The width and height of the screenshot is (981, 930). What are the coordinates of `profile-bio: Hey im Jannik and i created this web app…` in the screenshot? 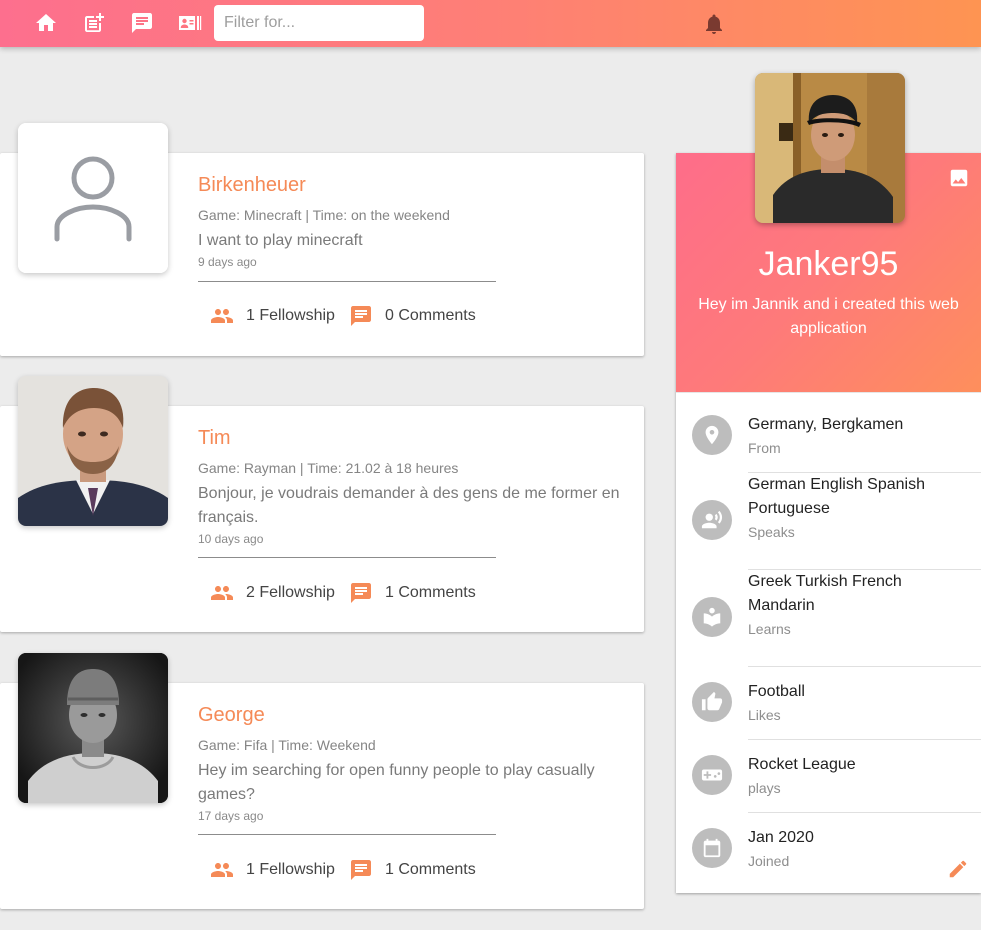 It's located at (828, 316).